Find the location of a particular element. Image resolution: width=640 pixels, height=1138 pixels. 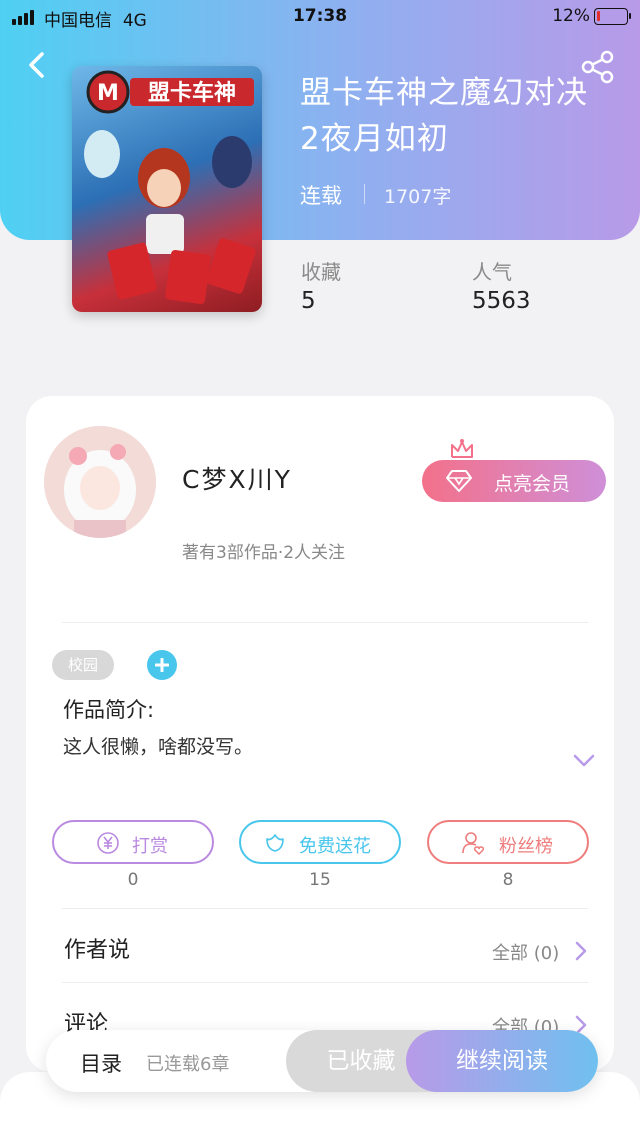

expand-button is located at coordinates (584, 761).